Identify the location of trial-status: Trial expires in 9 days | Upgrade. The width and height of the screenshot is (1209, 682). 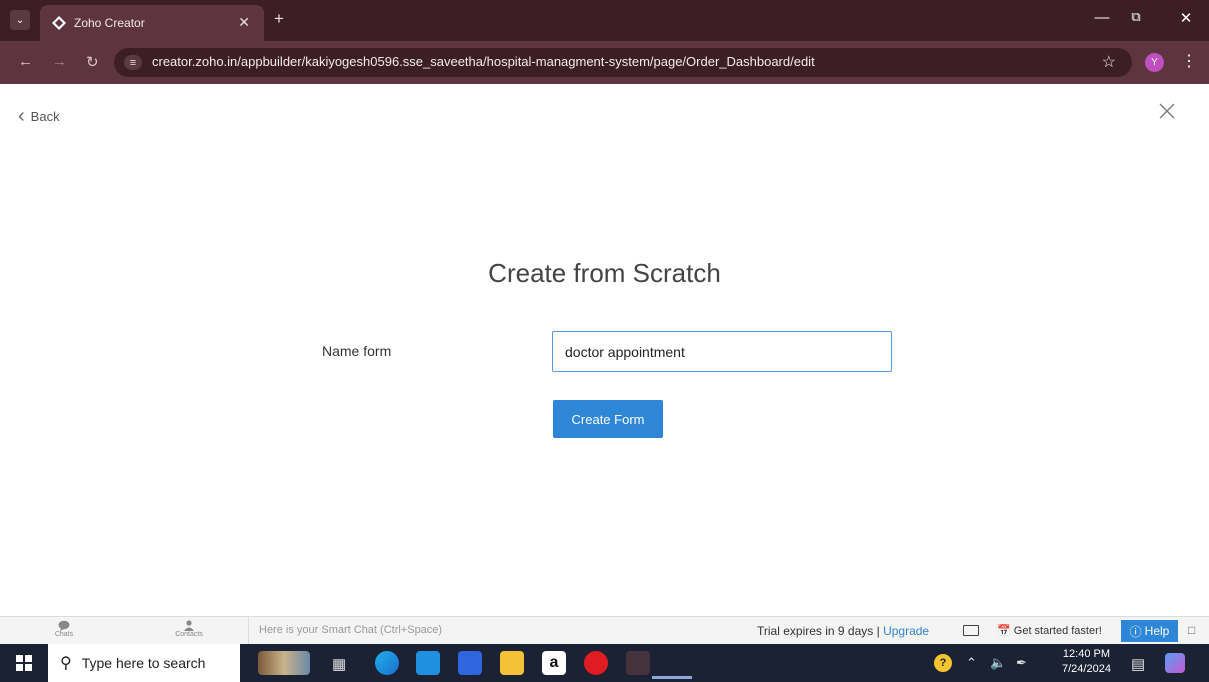
(843, 631).